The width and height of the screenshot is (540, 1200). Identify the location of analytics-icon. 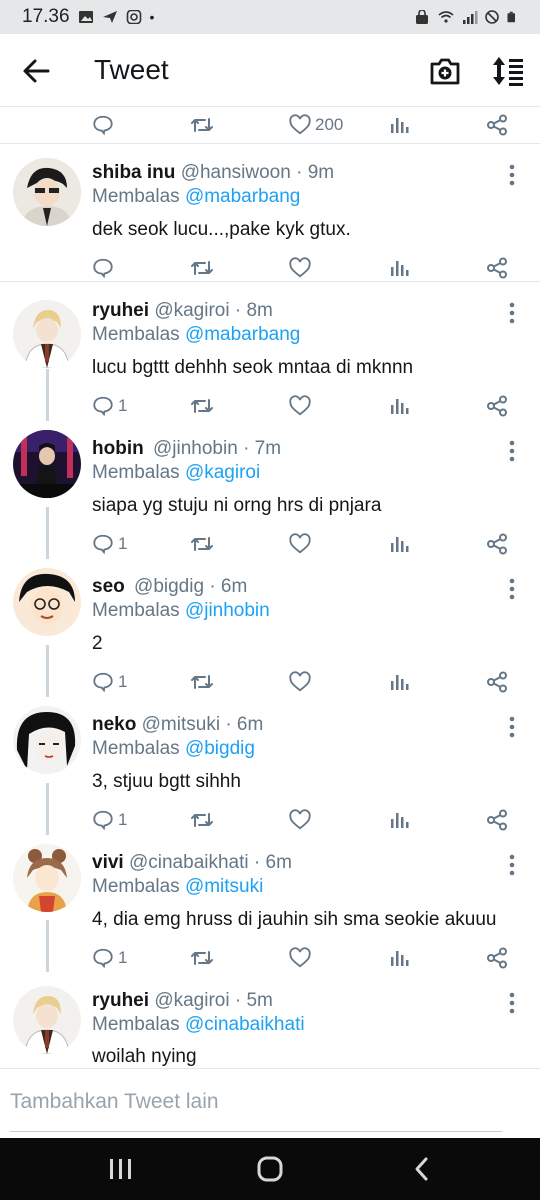
(400, 682).